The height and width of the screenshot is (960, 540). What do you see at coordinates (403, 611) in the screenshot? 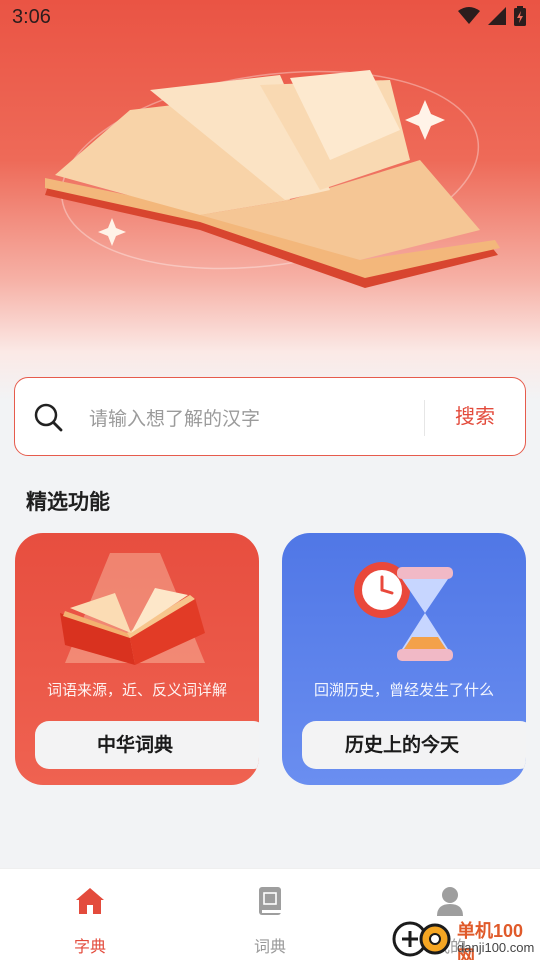
I see `clock-hourglass-icon` at bounding box center [403, 611].